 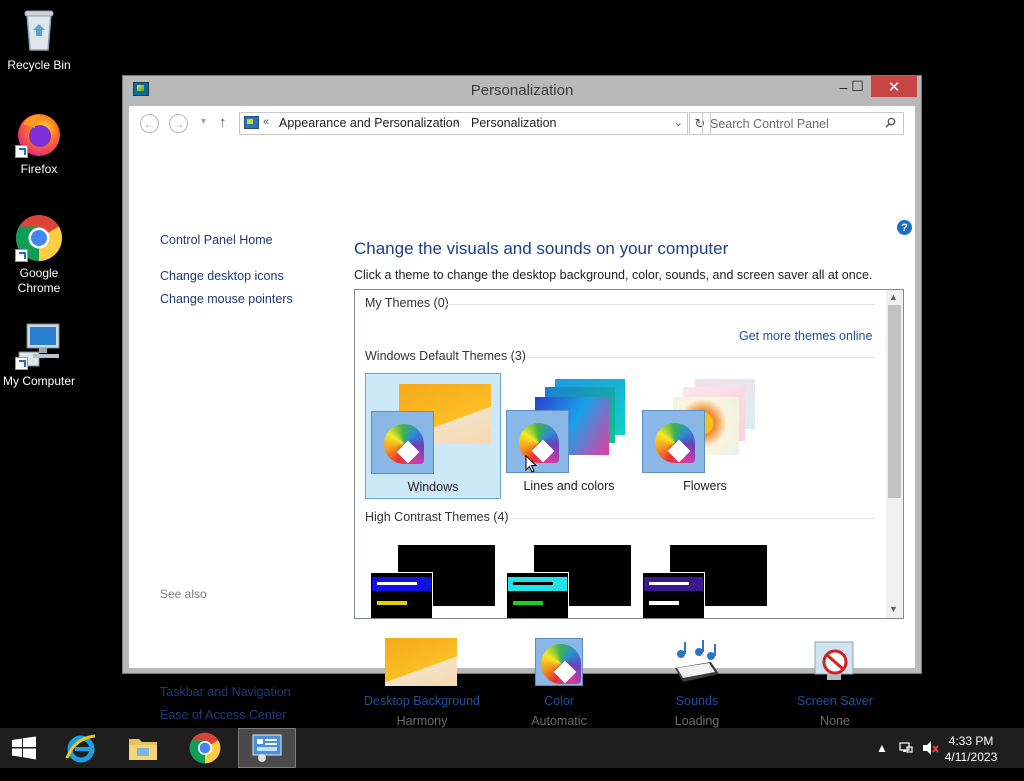 I want to click on breadcrumb-overflow: «, so click(x=266, y=122).